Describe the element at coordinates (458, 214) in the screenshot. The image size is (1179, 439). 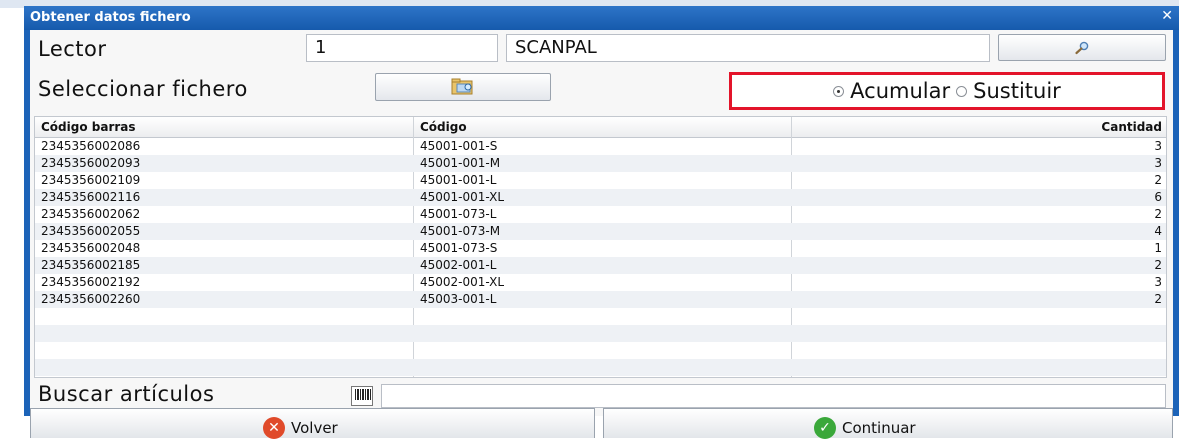
I see `cell-code: 45001-073-L` at that location.